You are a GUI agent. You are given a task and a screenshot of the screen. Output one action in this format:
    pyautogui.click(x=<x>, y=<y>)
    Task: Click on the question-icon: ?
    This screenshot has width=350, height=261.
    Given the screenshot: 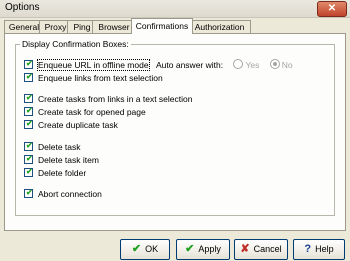 What is the action you would take?
    pyautogui.click(x=308, y=249)
    